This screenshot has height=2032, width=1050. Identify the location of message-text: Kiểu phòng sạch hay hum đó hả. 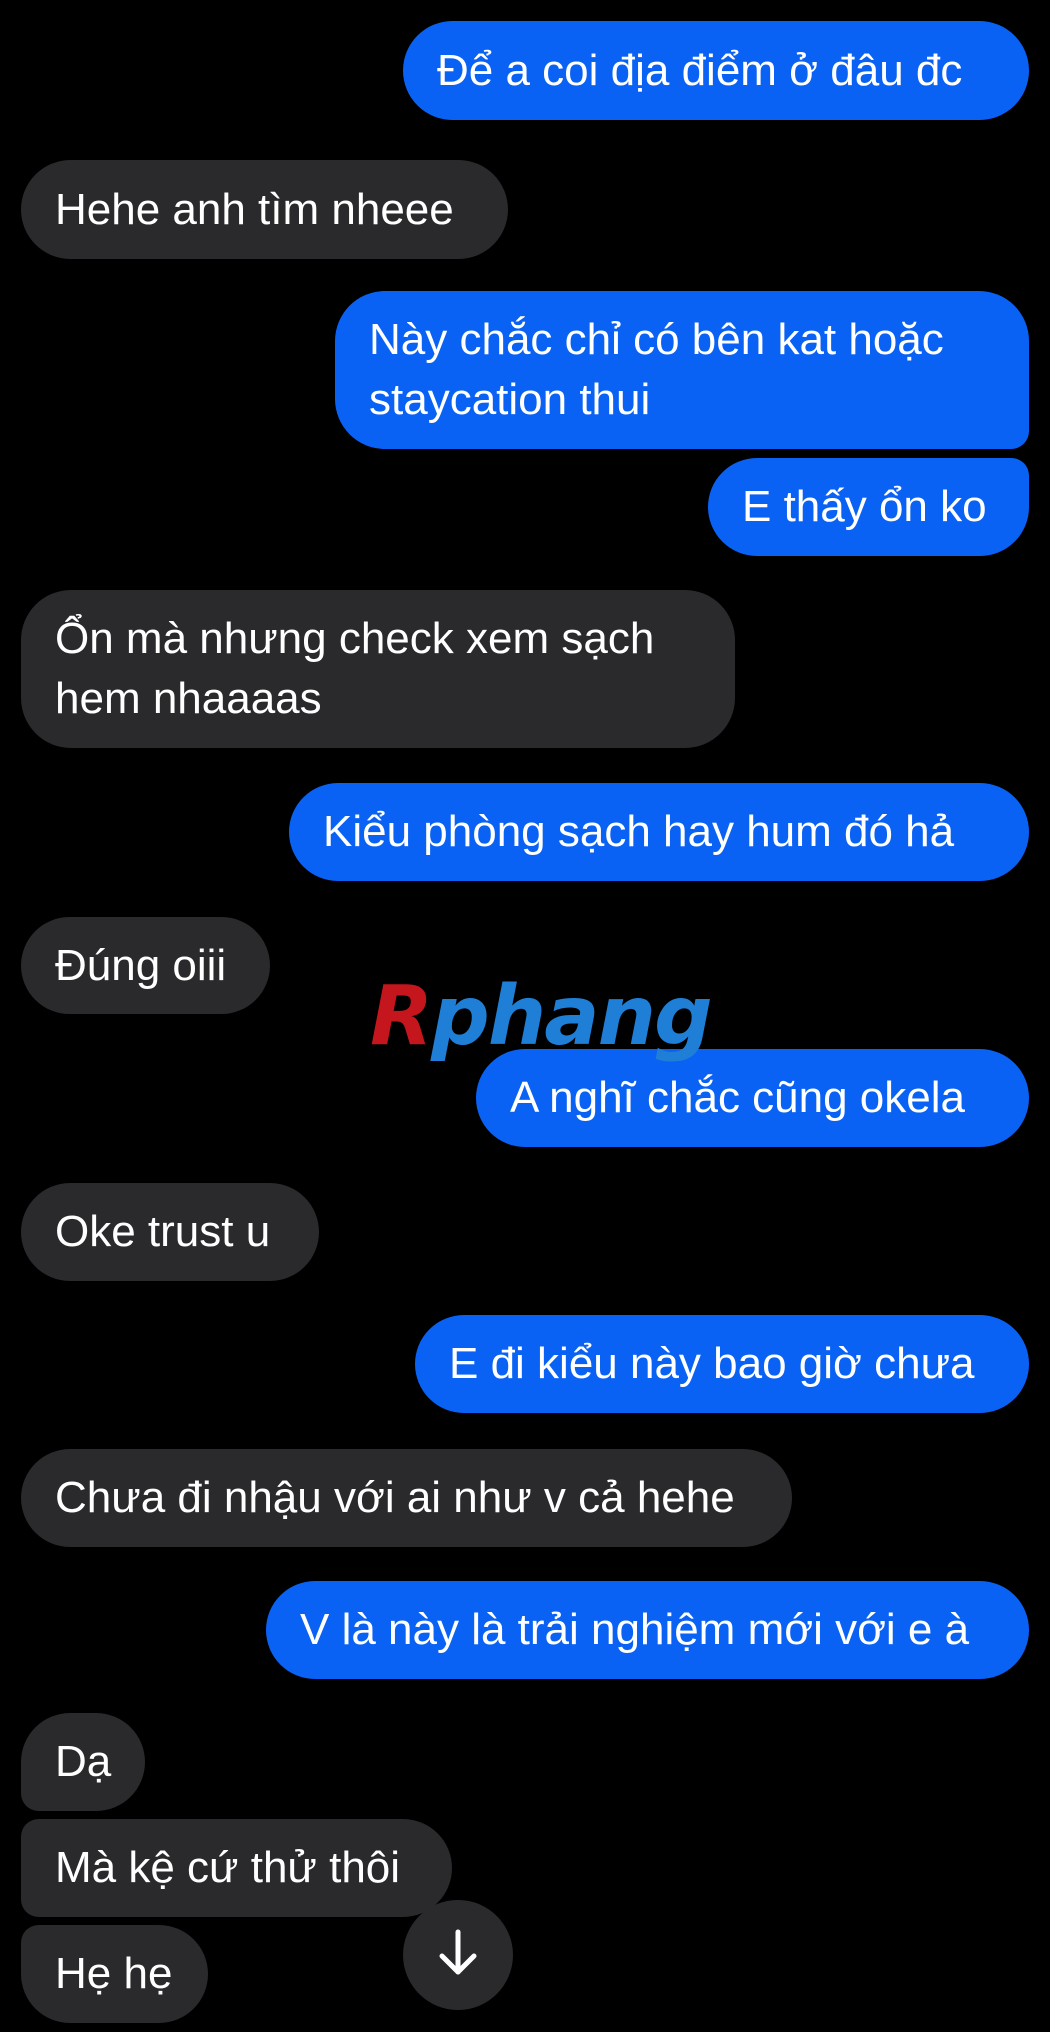
(639, 831).